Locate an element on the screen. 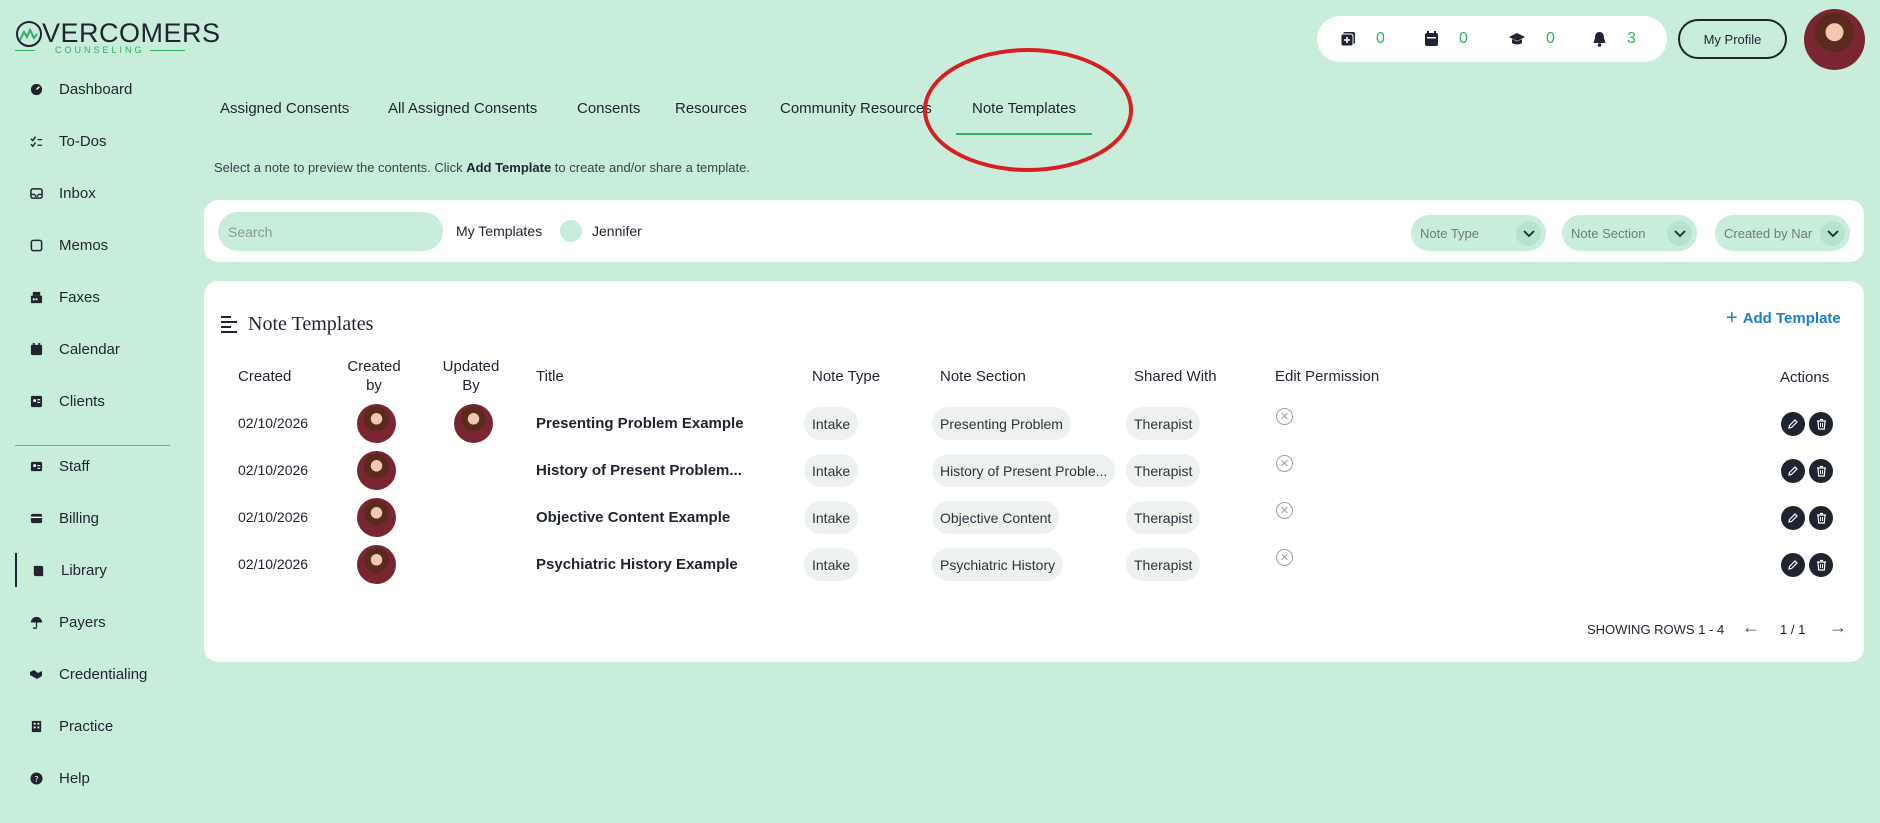 Image resolution: width=1880 pixels, height=823 pixels. sidebar-item-faxes: Faxes is located at coordinates (93, 297).